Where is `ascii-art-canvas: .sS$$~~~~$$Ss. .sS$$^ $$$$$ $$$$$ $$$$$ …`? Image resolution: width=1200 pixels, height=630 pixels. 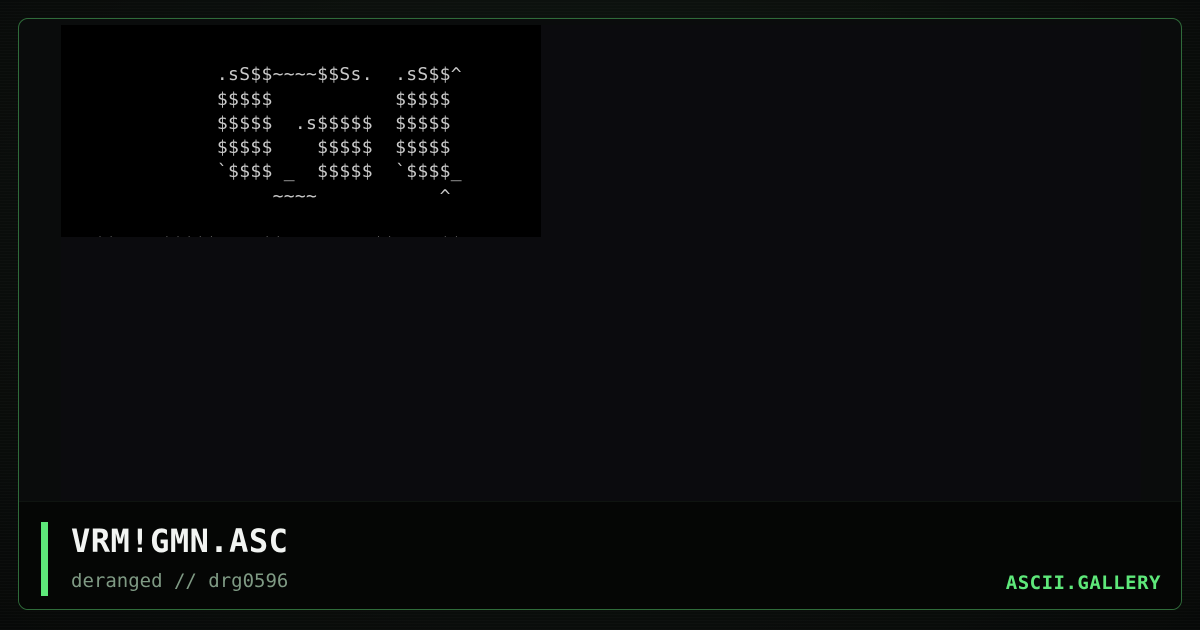
ascii-art-canvas: .sS$$~~~~$$Ss. .sS$$^ $$$$$ $$$$$ $$$$$ … is located at coordinates (301, 131).